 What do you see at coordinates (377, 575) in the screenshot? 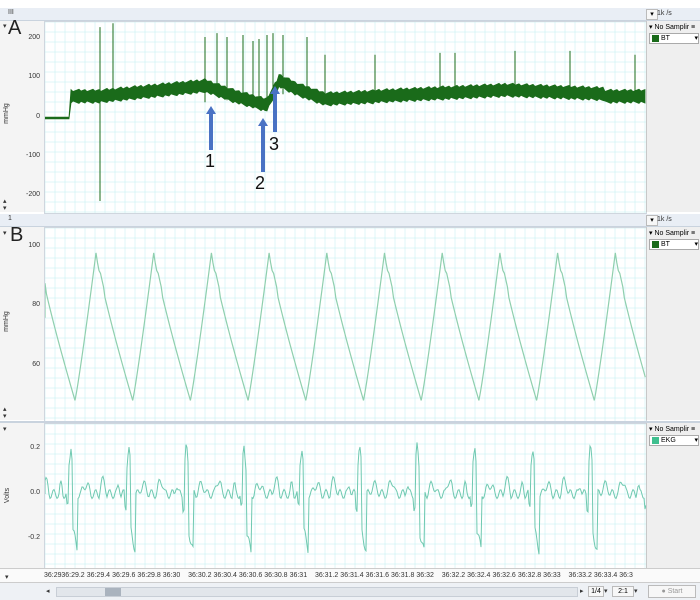
I see `x-tick-label: 36:31.6` at bounding box center [377, 575].